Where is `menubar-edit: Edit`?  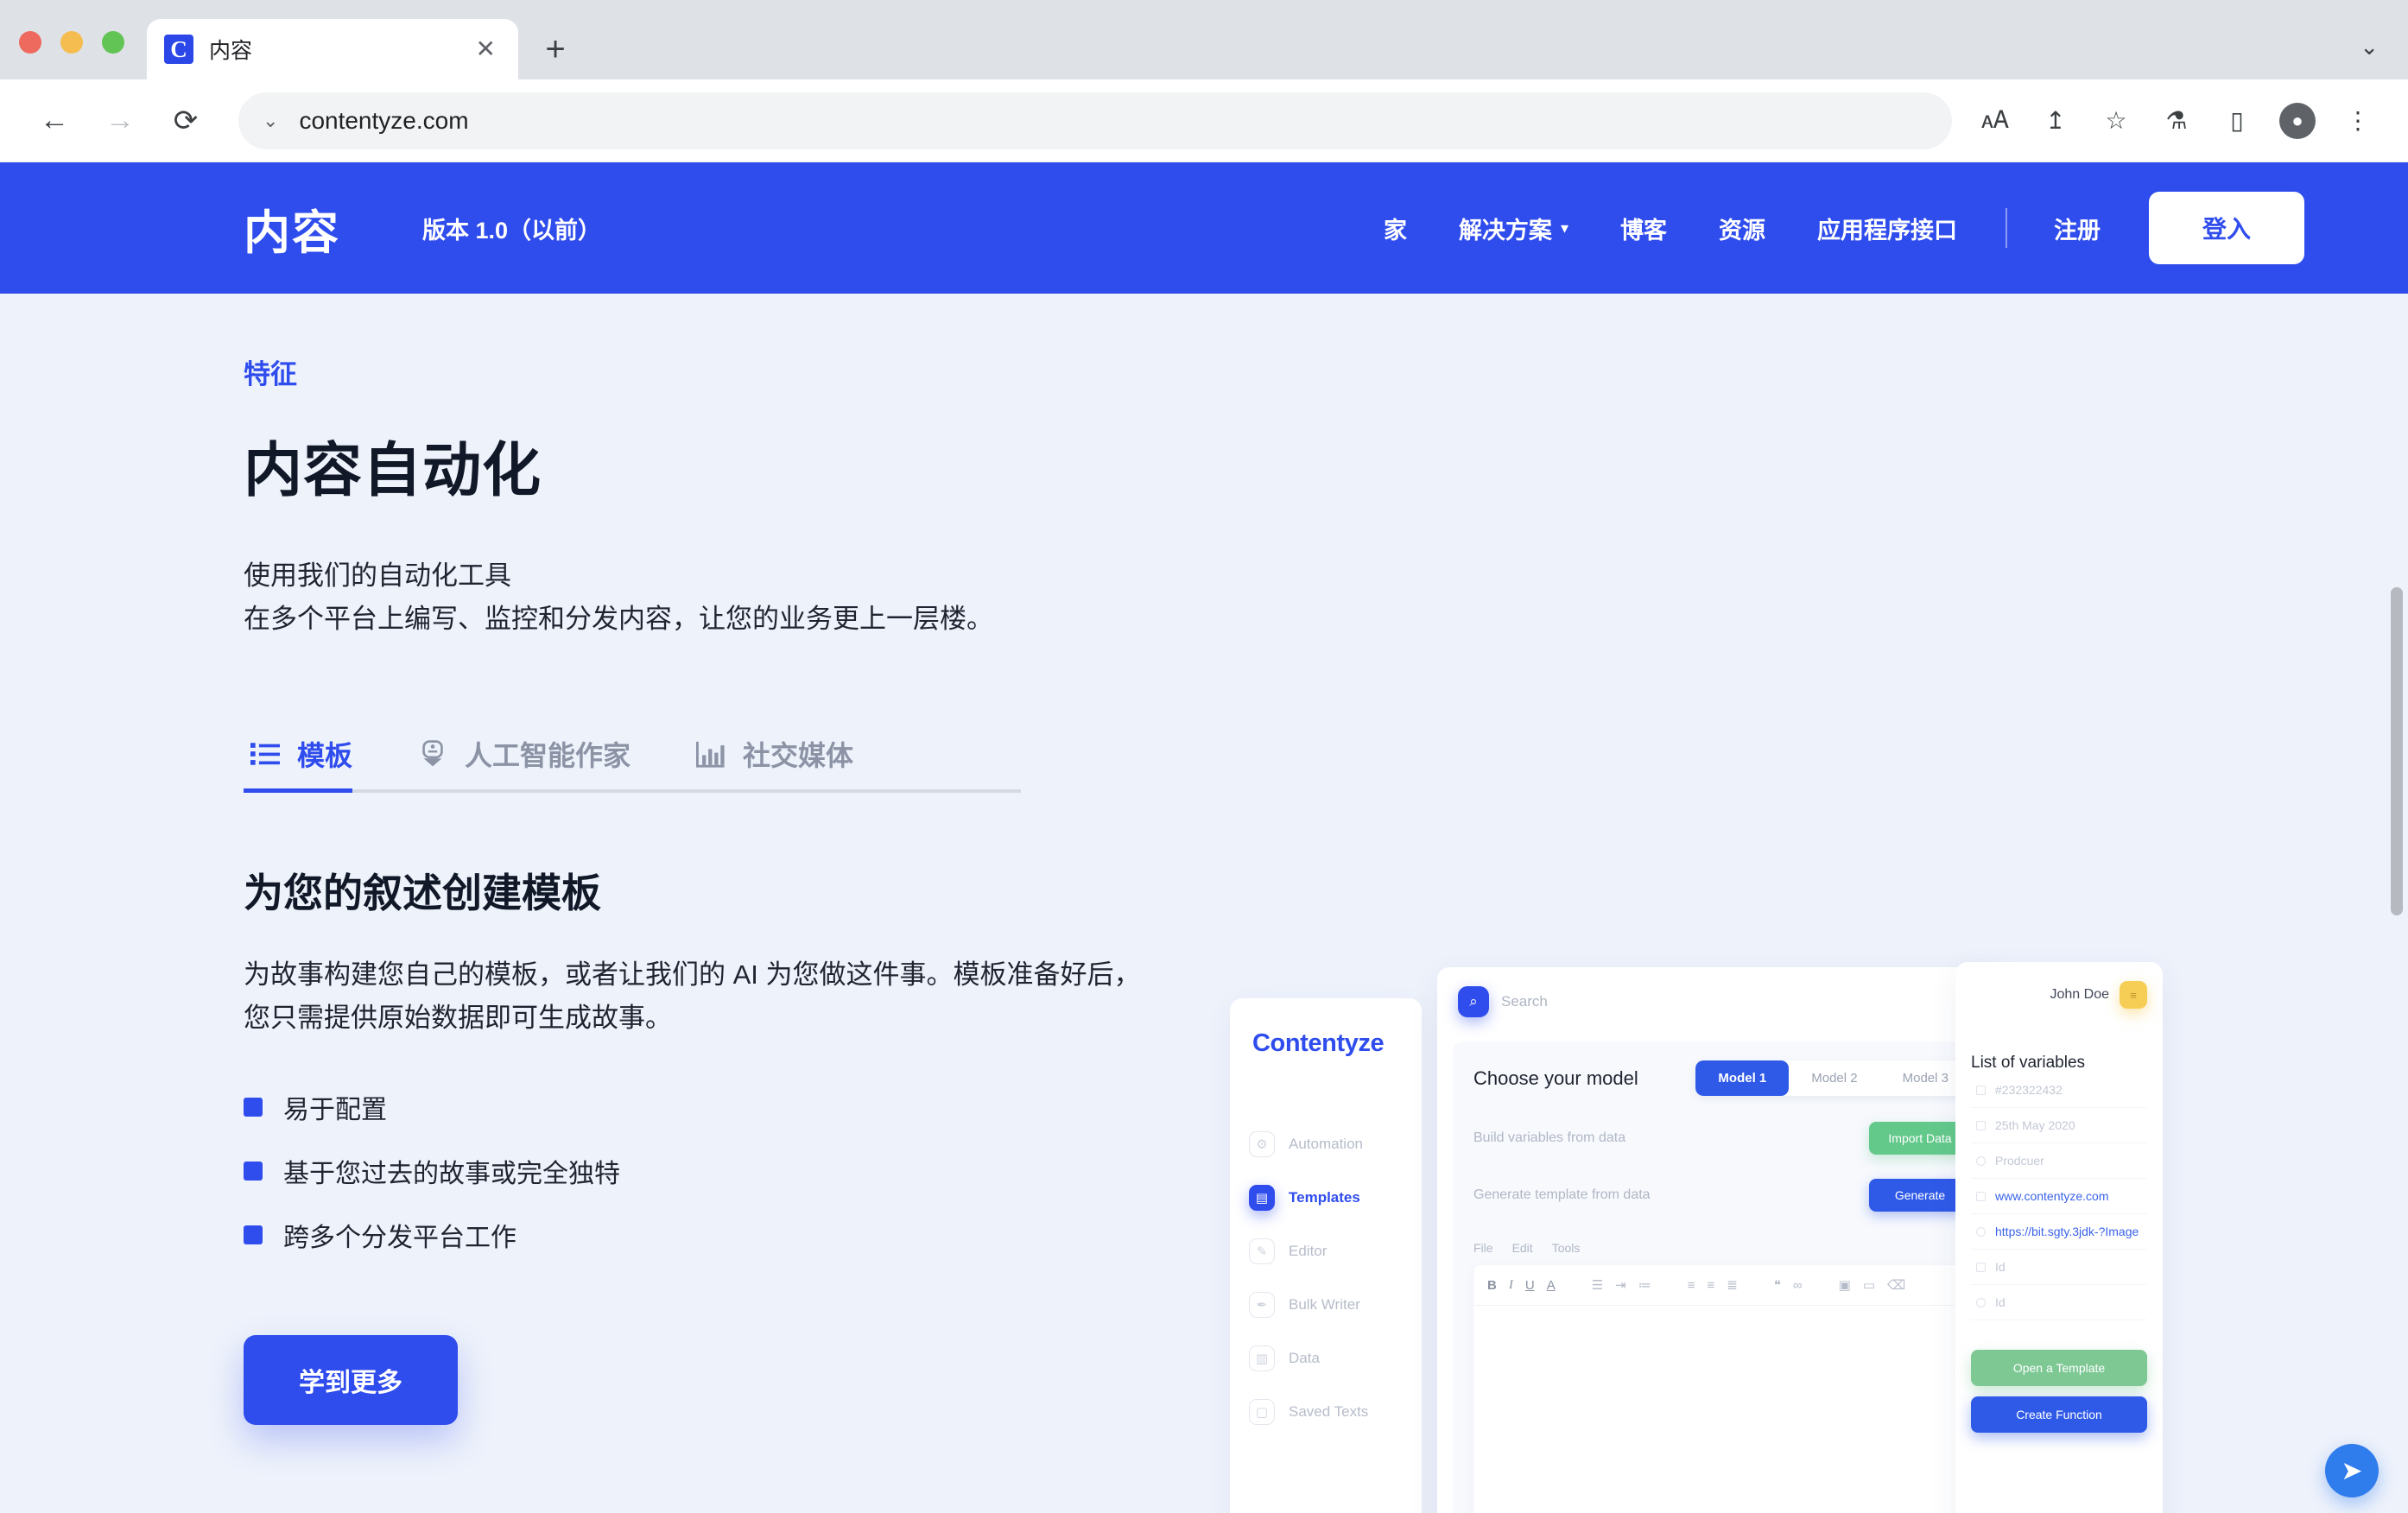 menubar-edit: Edit is located at coordinates (1522, 1248).